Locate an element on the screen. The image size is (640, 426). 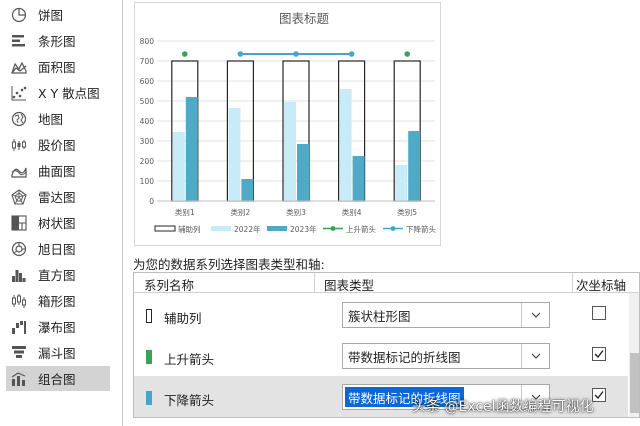
x-tick-label: 类别3 is located at coordinates (296, 212).